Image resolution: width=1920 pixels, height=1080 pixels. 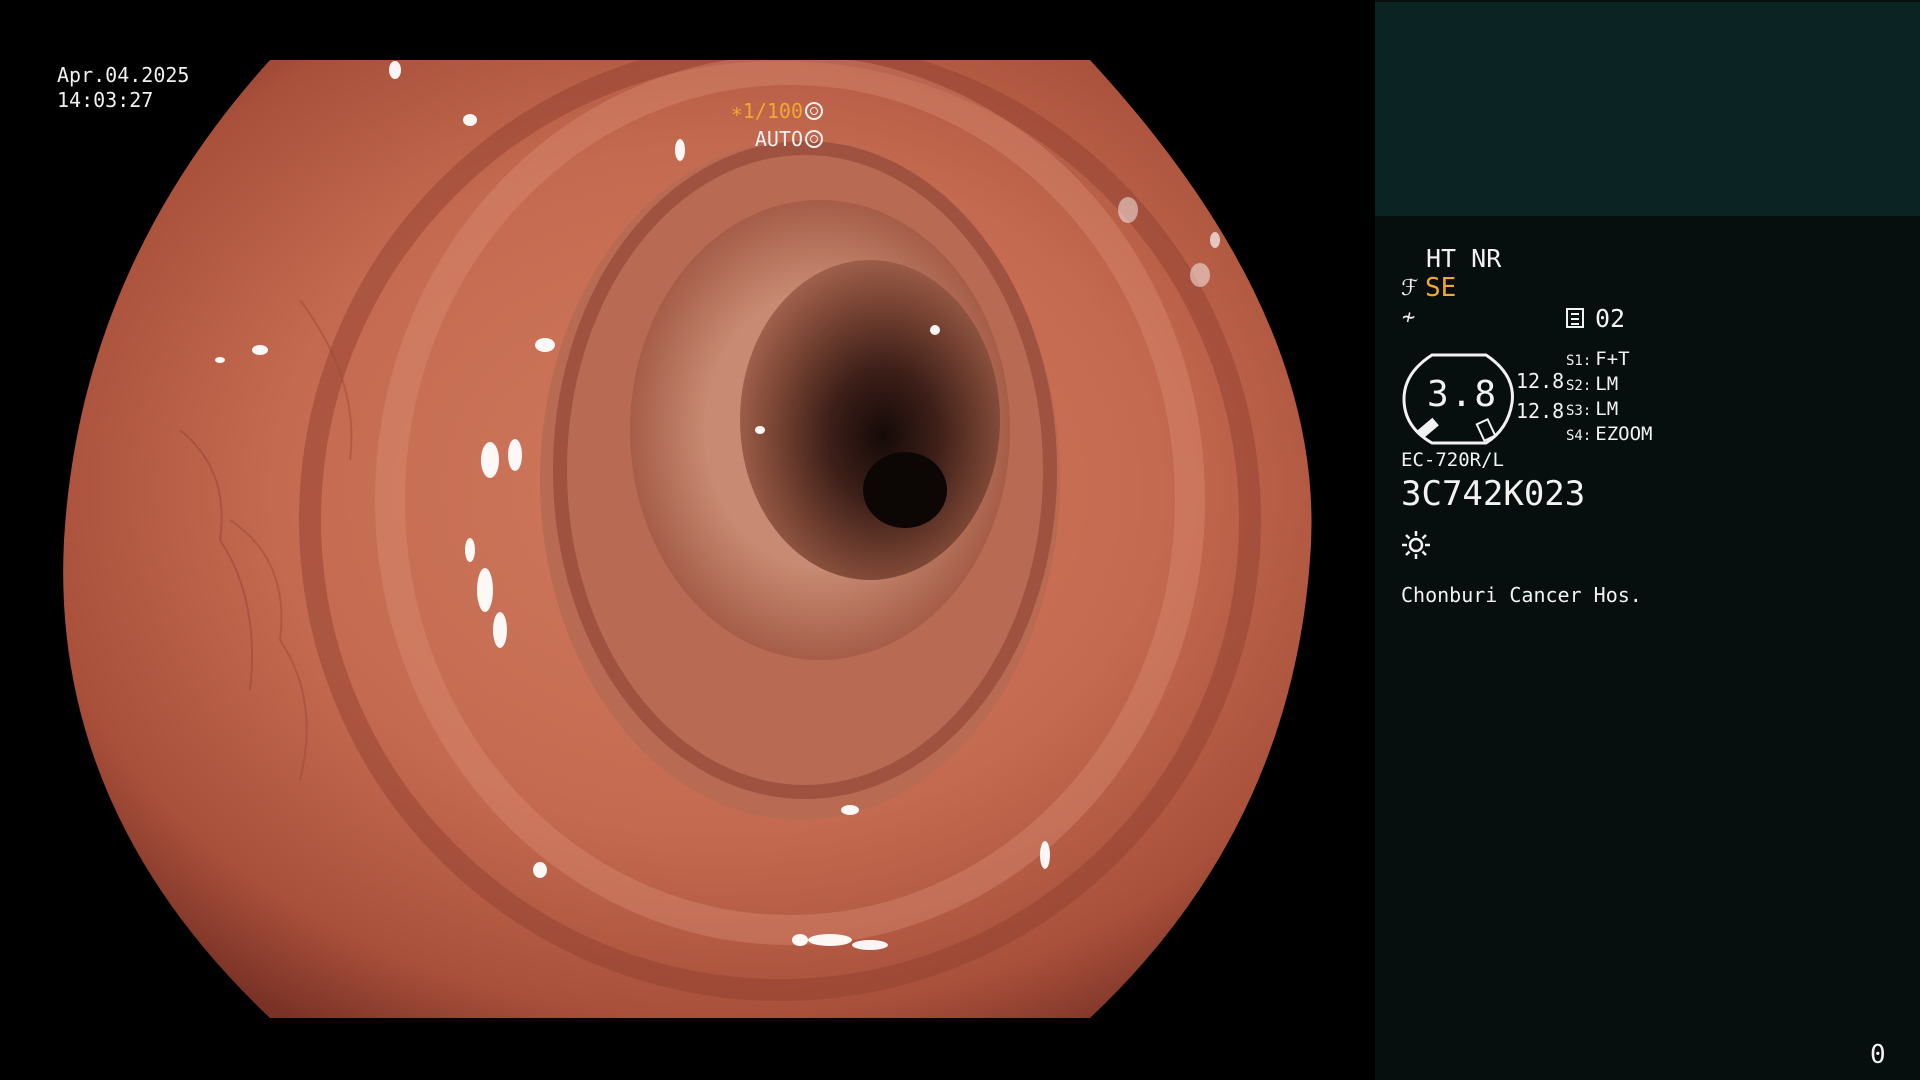 I want to click on shutter-icon, so click(x=814, y=111).